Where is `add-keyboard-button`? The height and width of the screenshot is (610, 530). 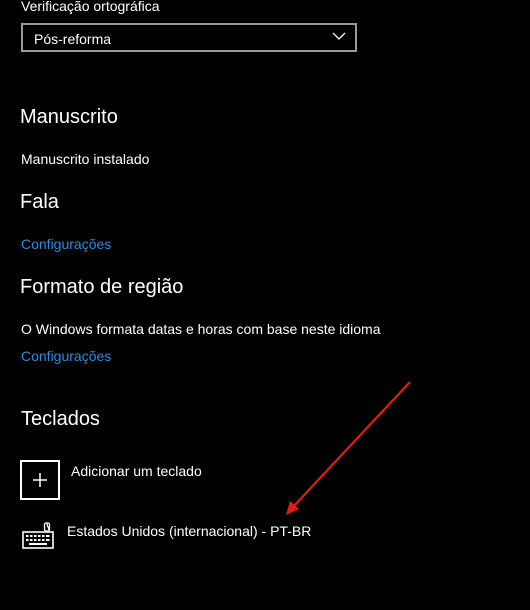
add-keyboard-button is located at coordinates (40, 480).